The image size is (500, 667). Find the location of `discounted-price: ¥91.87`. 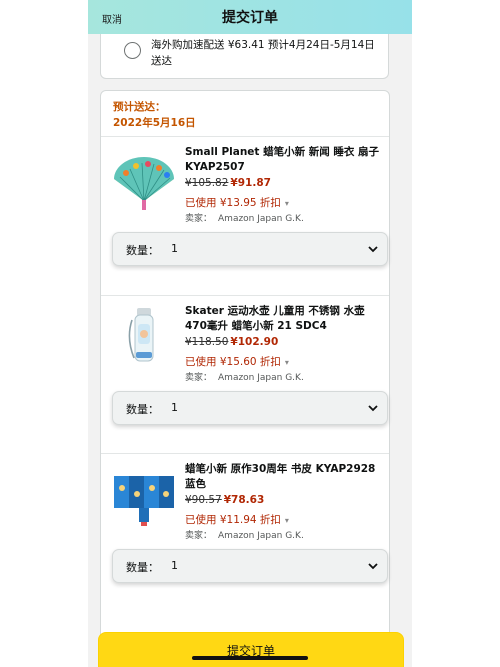

discounted-price: ¥91.87 is located at coordinates (250, 183).